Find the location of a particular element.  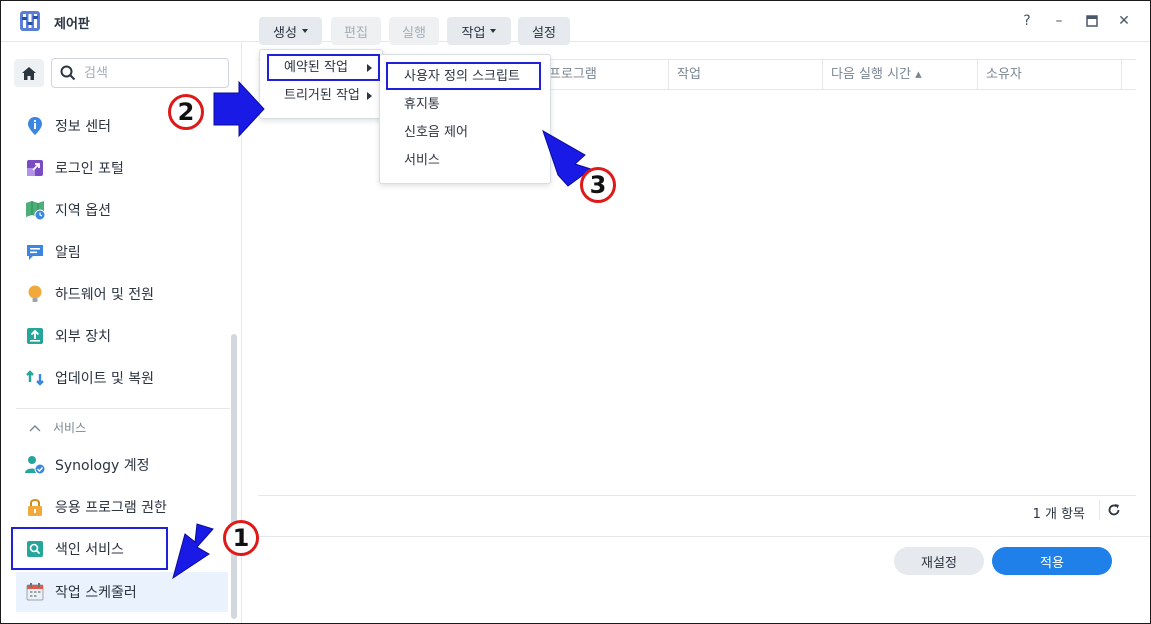

column-header-program: 프로그램 is located at coordinates (605, 74).